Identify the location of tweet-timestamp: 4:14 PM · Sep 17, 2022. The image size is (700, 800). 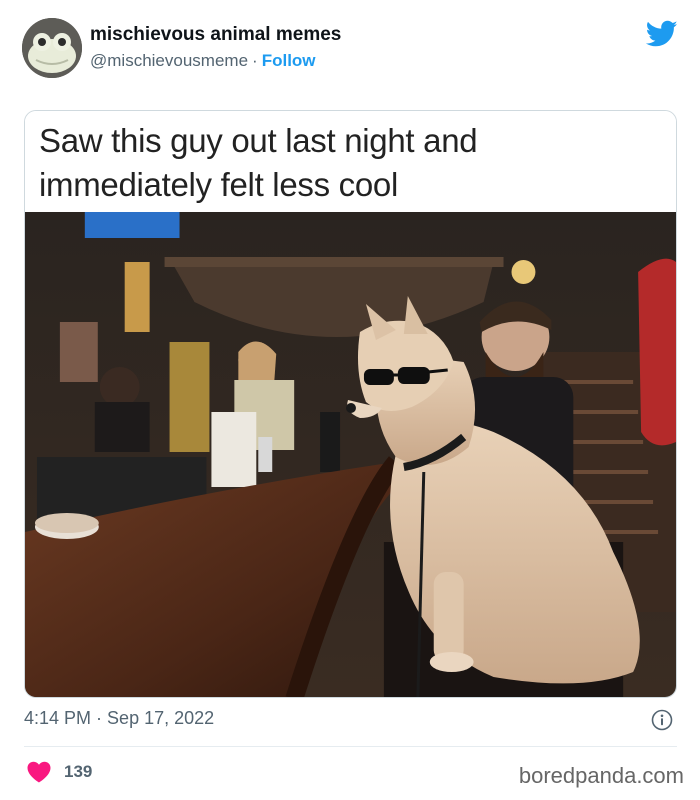
(119, 718).